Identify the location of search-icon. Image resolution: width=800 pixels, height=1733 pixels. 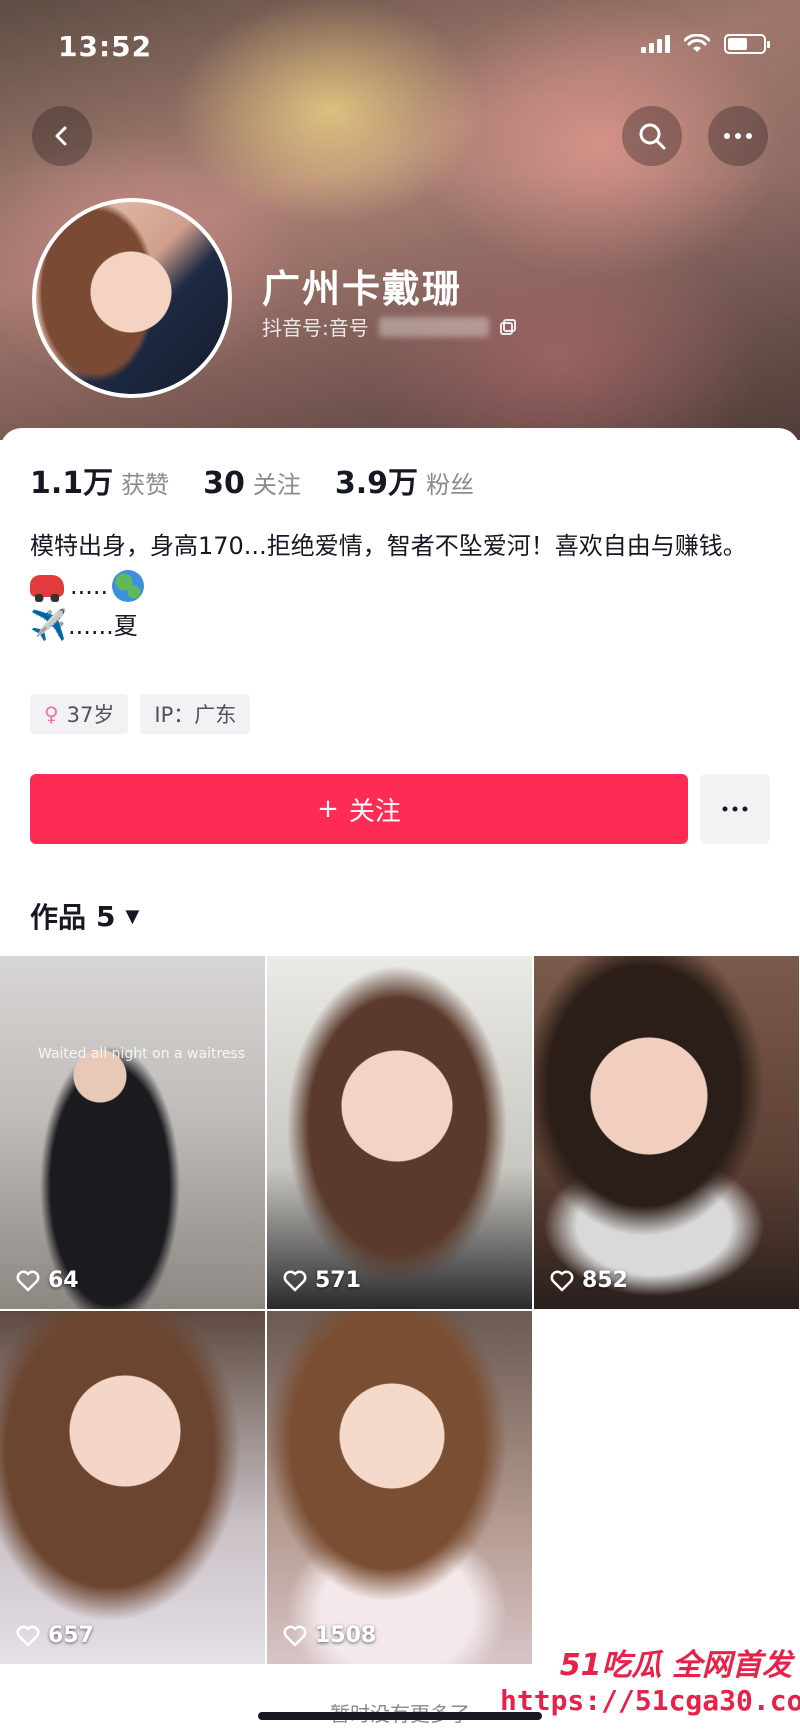
(652, 136).